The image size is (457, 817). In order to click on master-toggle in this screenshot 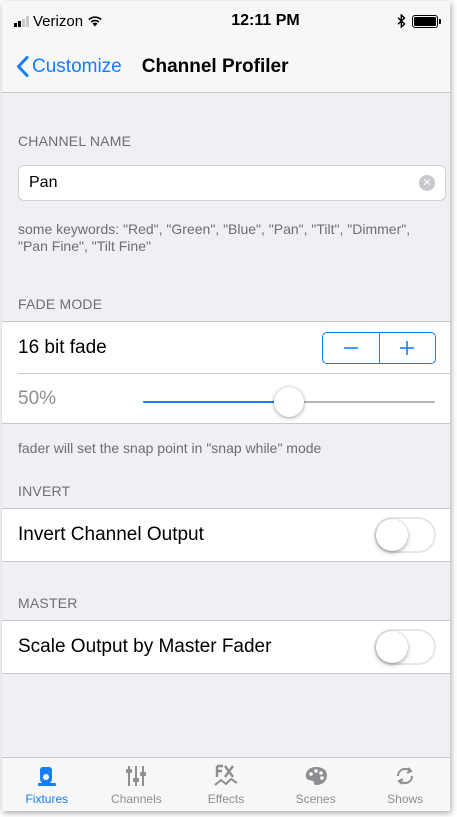, I will do `click(405, 647)`.